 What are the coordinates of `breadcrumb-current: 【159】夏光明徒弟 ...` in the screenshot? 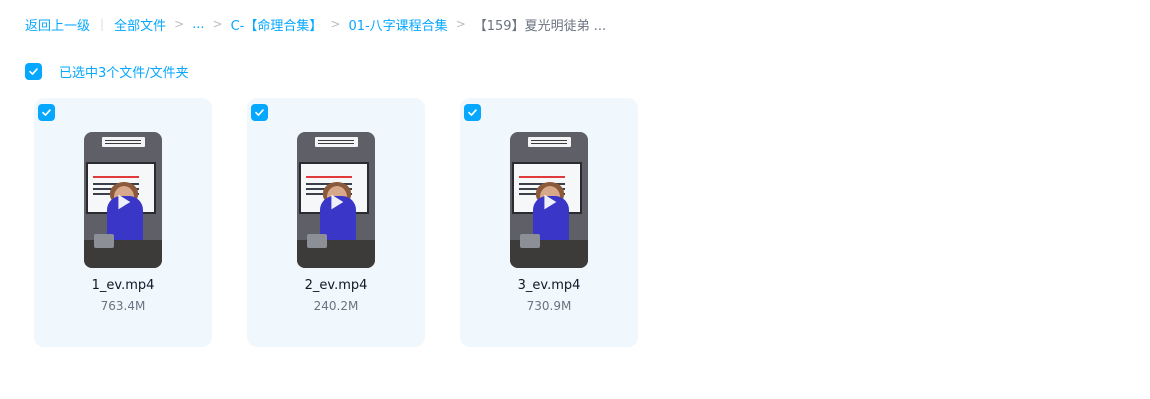 It's located at (540, 26).